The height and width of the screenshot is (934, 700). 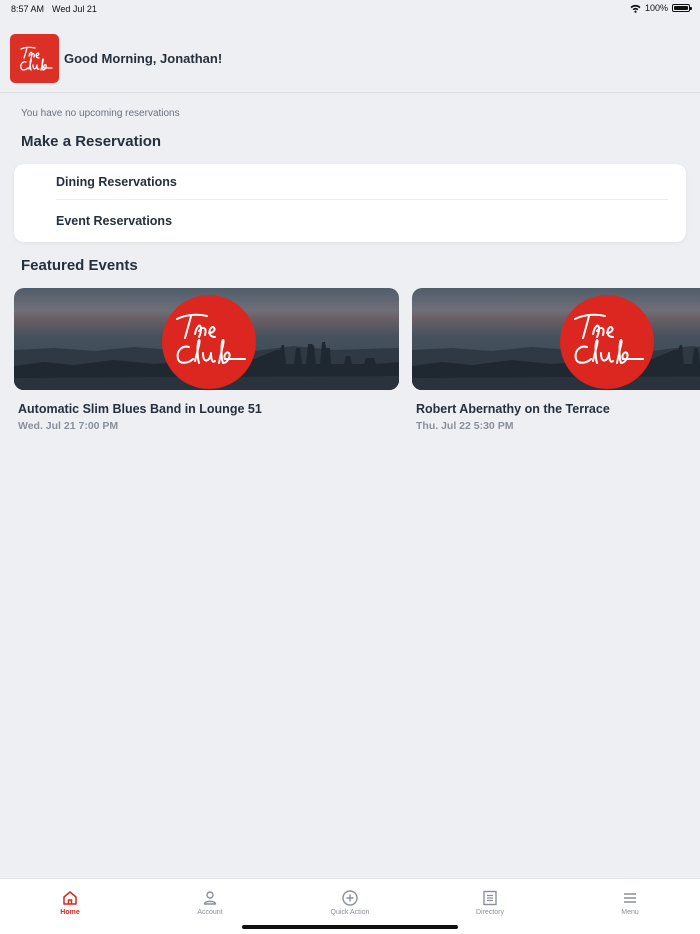 What do you see at coordinates (79, 265) in the screenshot?
I see `featured-events-title: Featured Events` at bounding box center [79, 265].